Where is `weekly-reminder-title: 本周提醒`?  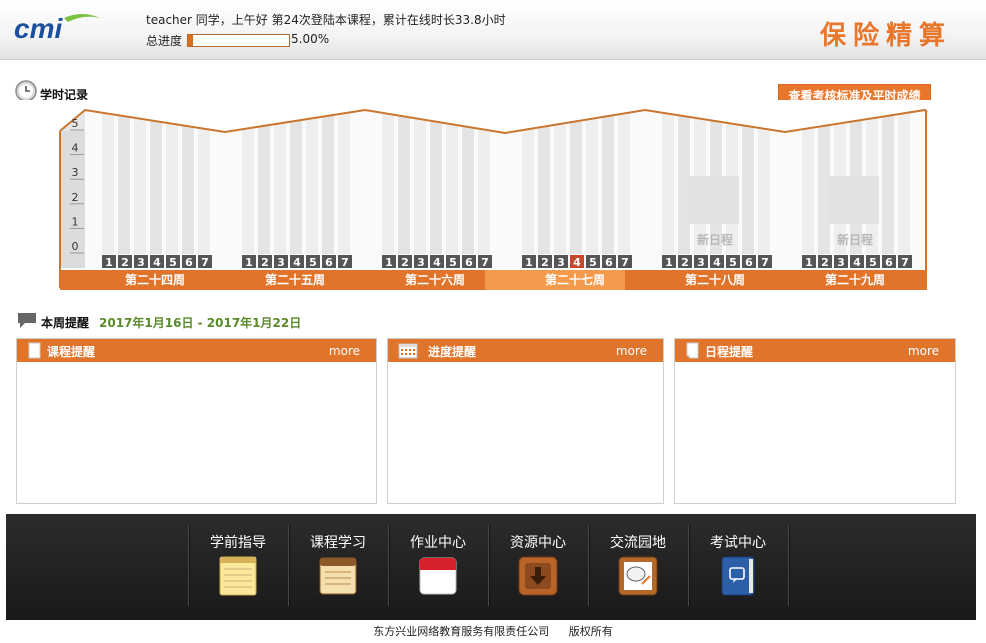 weekly-reminder-title: 本周提醒 is located at coordinates (65, 323).